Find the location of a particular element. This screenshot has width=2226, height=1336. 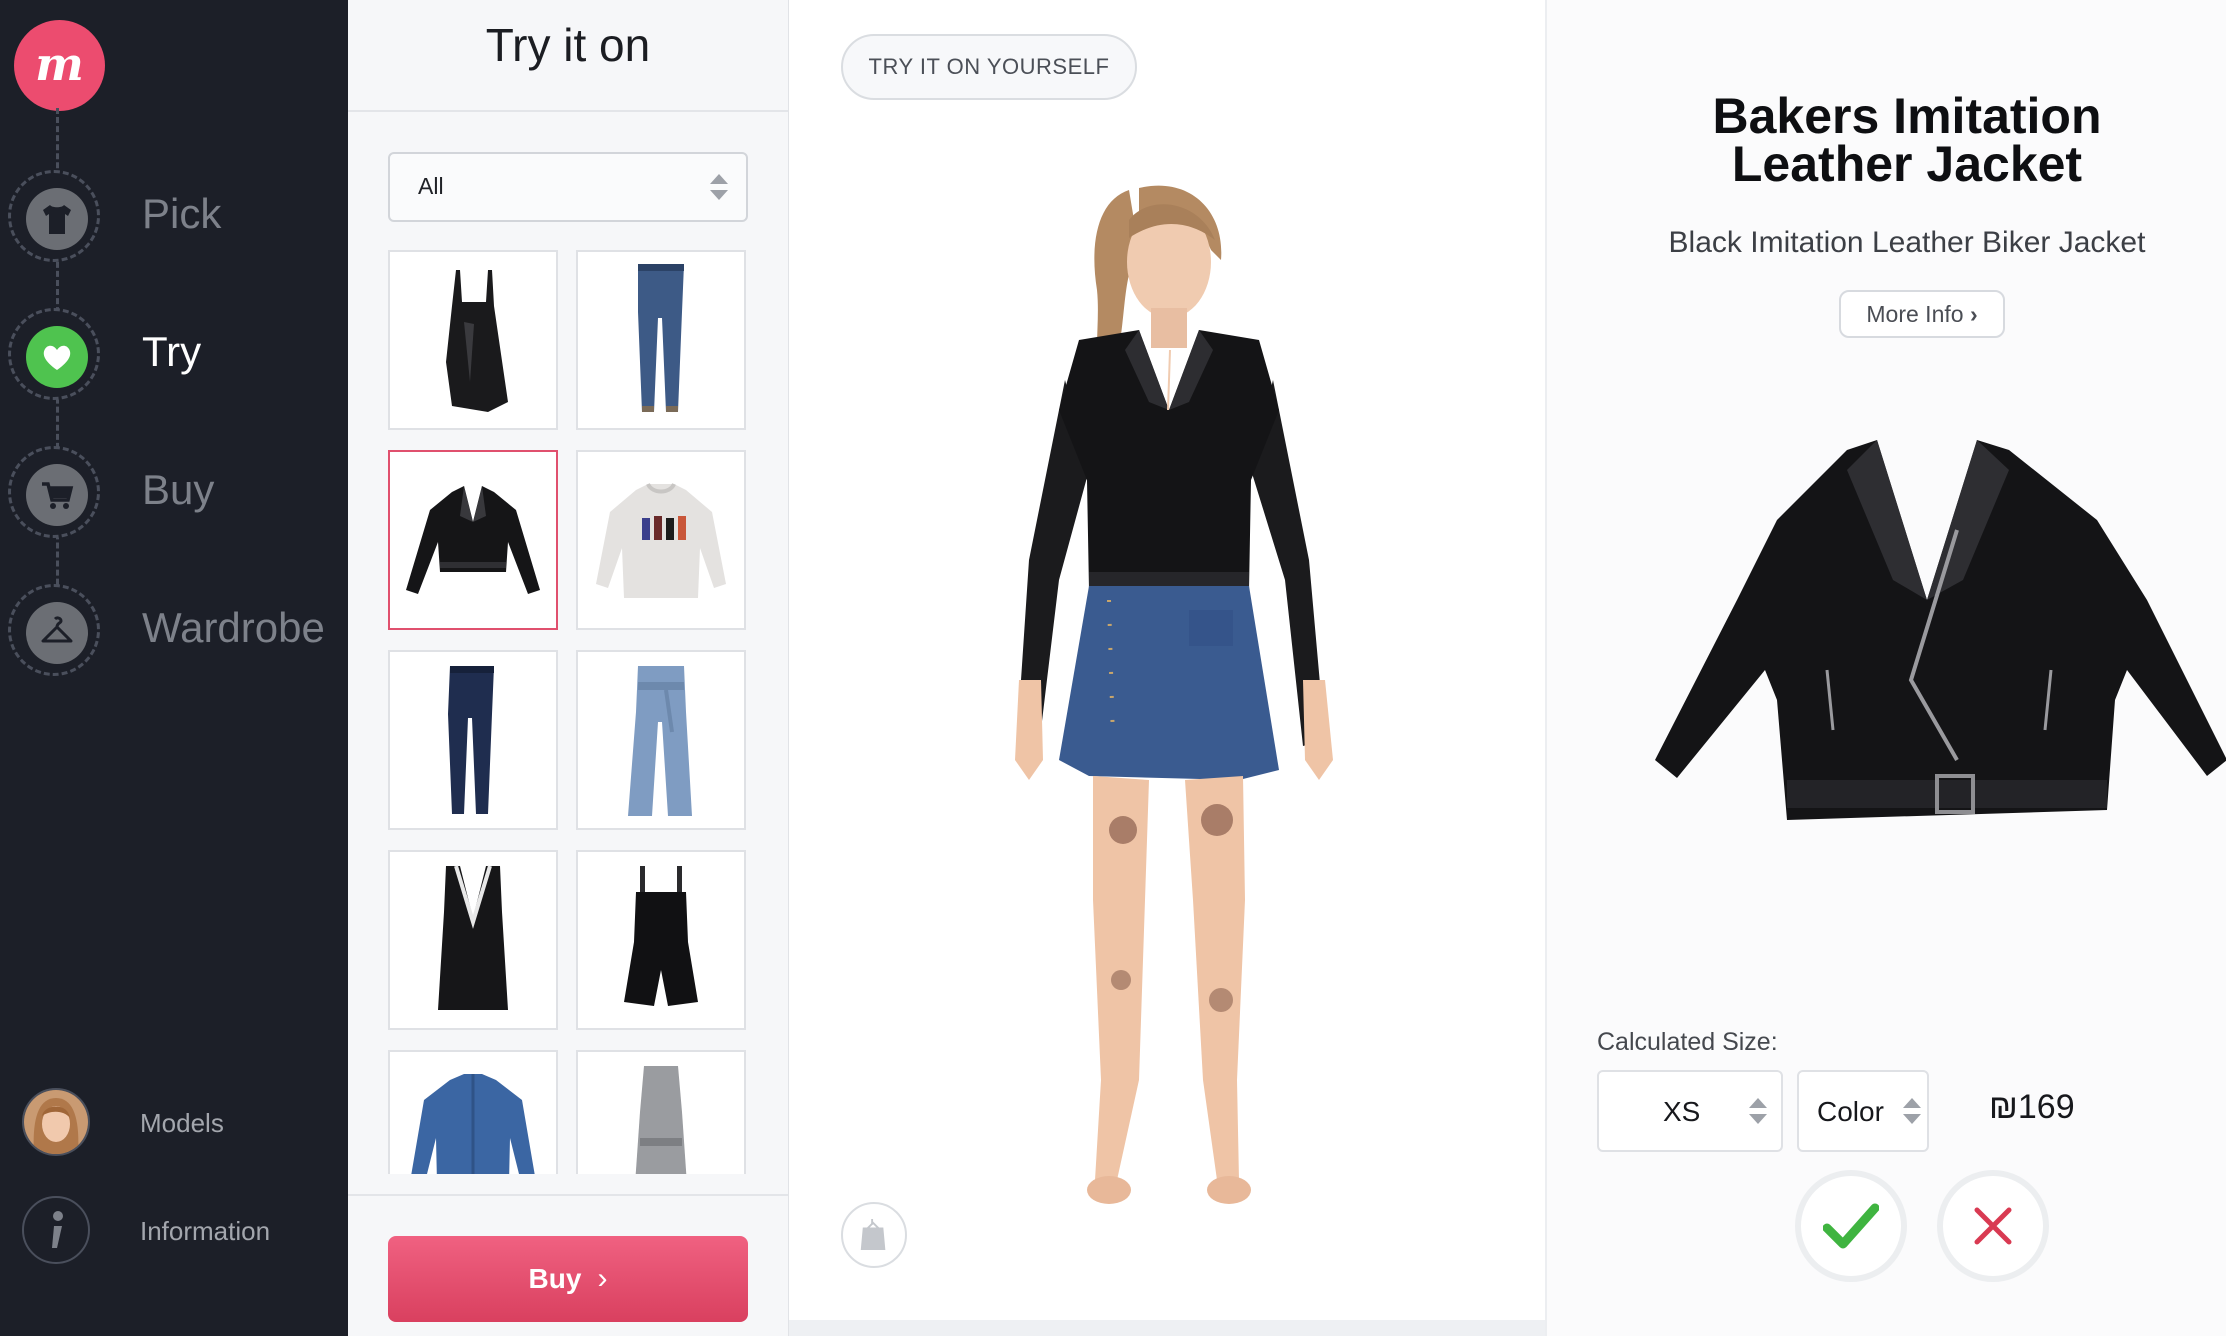

step-label-try: Try is located at coordinates (172, 351).